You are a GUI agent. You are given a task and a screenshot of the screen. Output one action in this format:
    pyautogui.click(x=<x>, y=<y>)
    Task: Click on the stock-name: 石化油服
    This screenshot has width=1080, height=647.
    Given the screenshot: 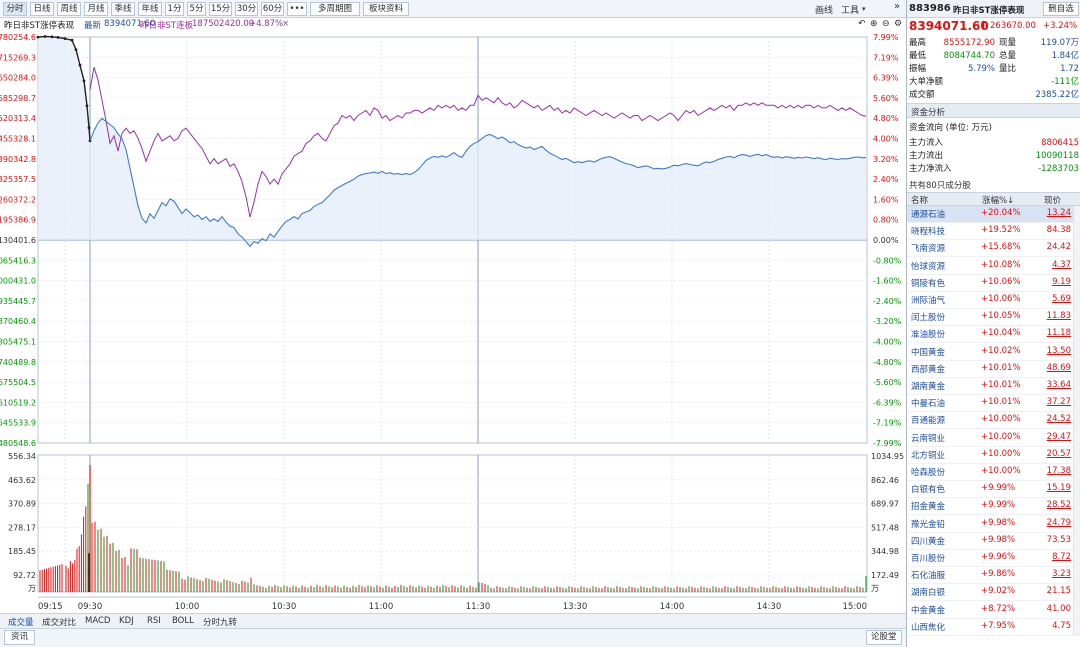 What is the action you would take?
    pyautogui.click(x=928, y=575)
    